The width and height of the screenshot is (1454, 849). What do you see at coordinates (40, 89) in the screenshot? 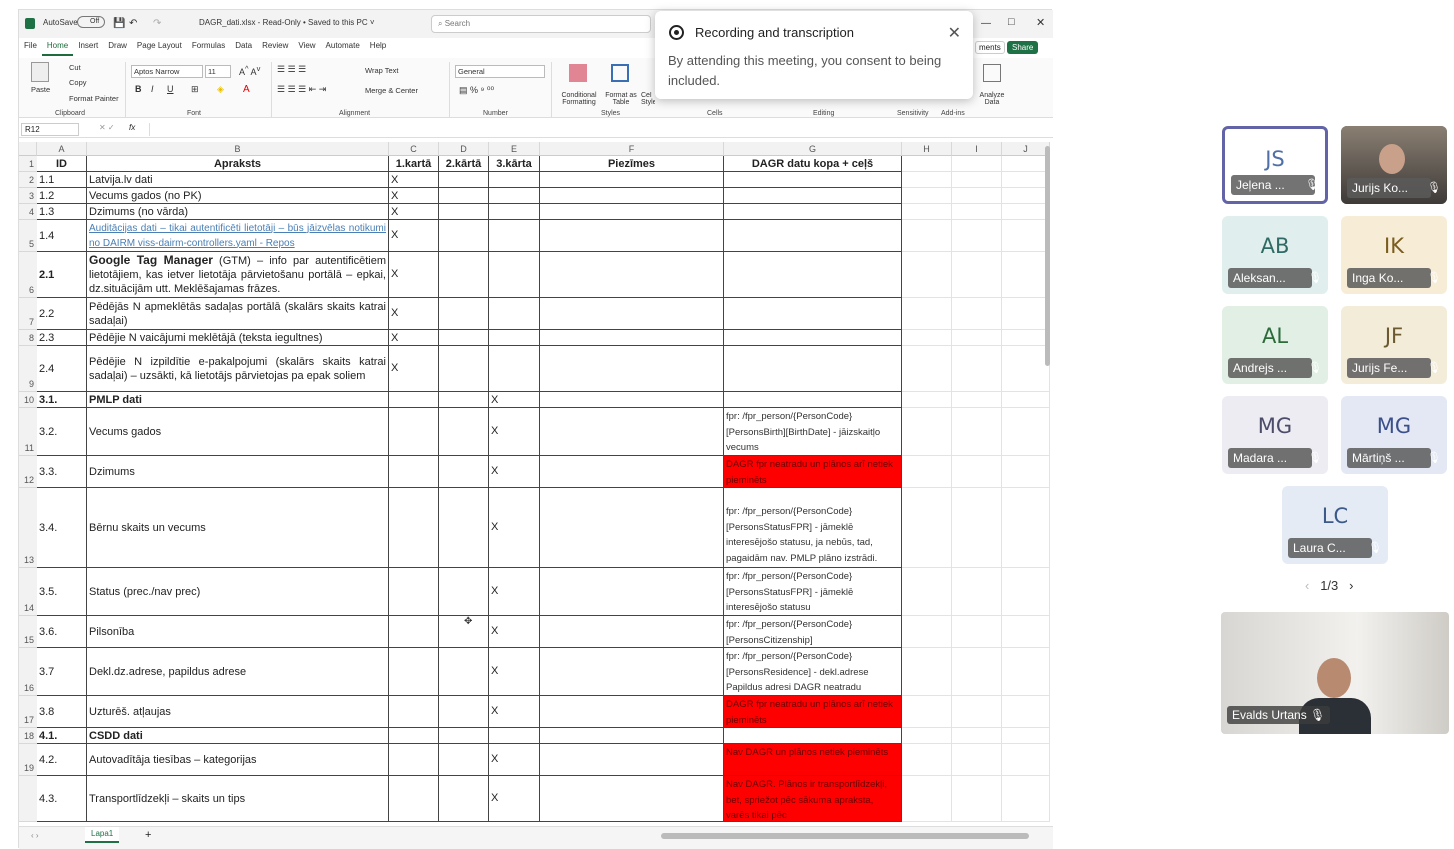
I see `paste-button: Paste` at bounding box center [40, 89].